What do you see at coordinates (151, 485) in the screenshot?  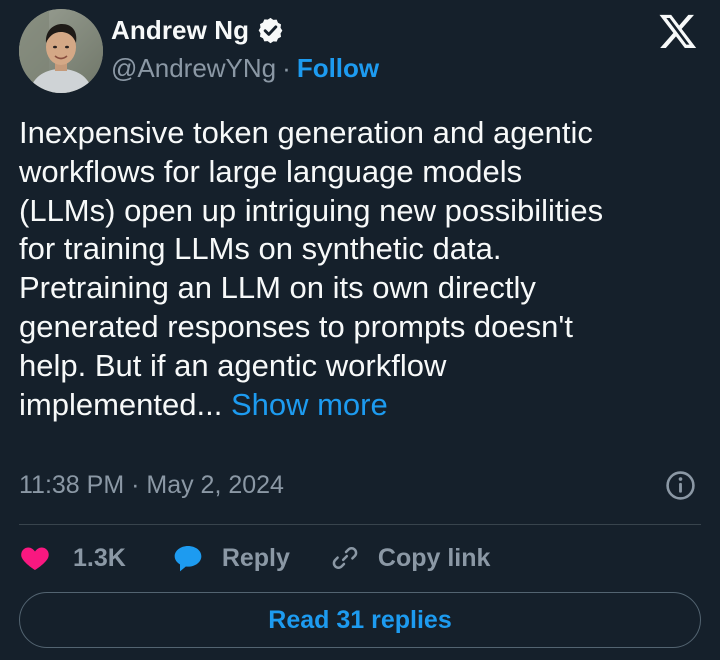 I see `tweet-timestamp: 11:38 PM · May 2, 2024` at bounding box center [151, 485].